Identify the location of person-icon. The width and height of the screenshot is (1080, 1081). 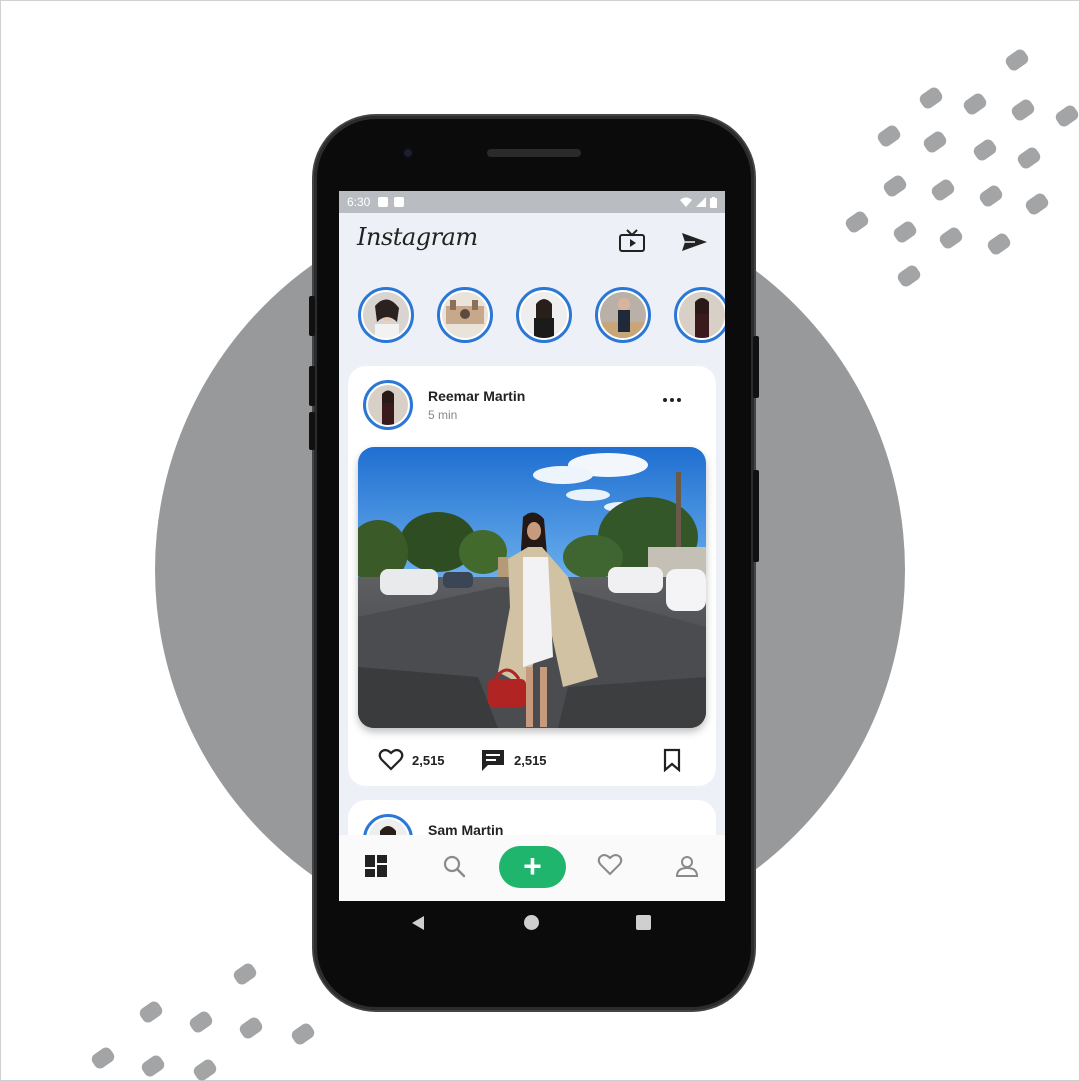
(687, 866).